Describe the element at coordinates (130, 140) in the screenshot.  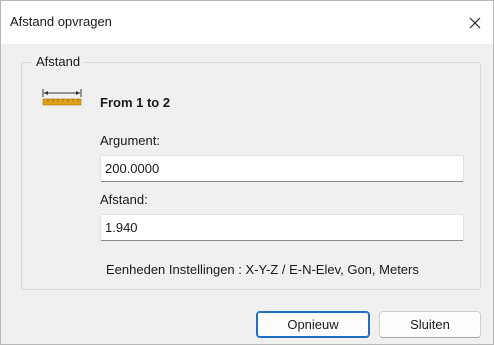
I see `argument-label: Argument:` at that location.